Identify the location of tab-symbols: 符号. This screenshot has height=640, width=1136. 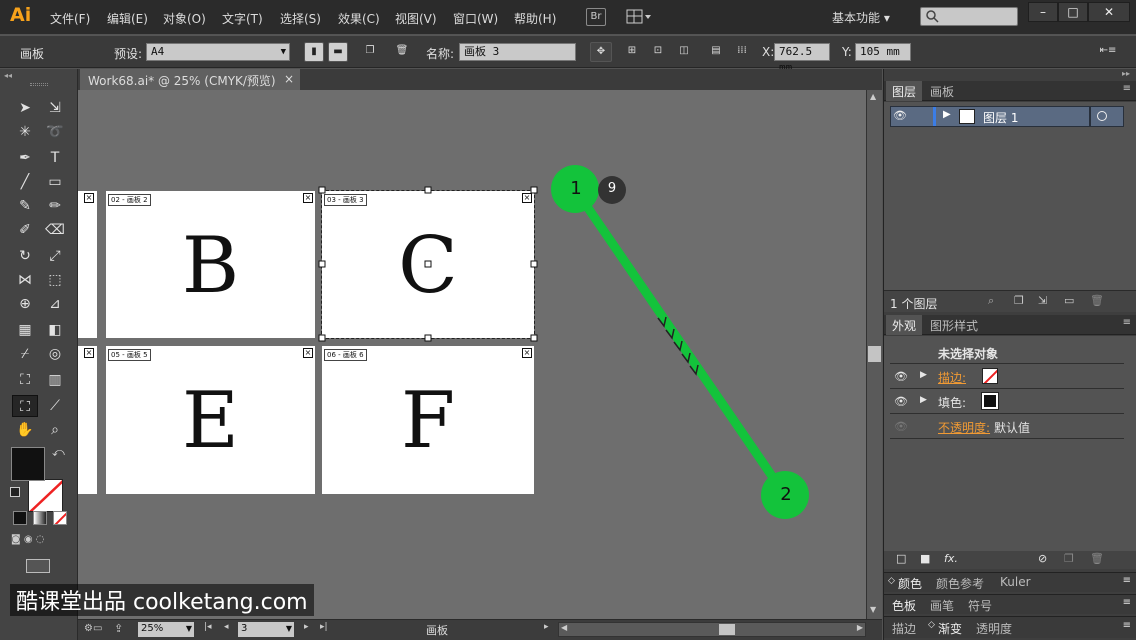
(980, 605).